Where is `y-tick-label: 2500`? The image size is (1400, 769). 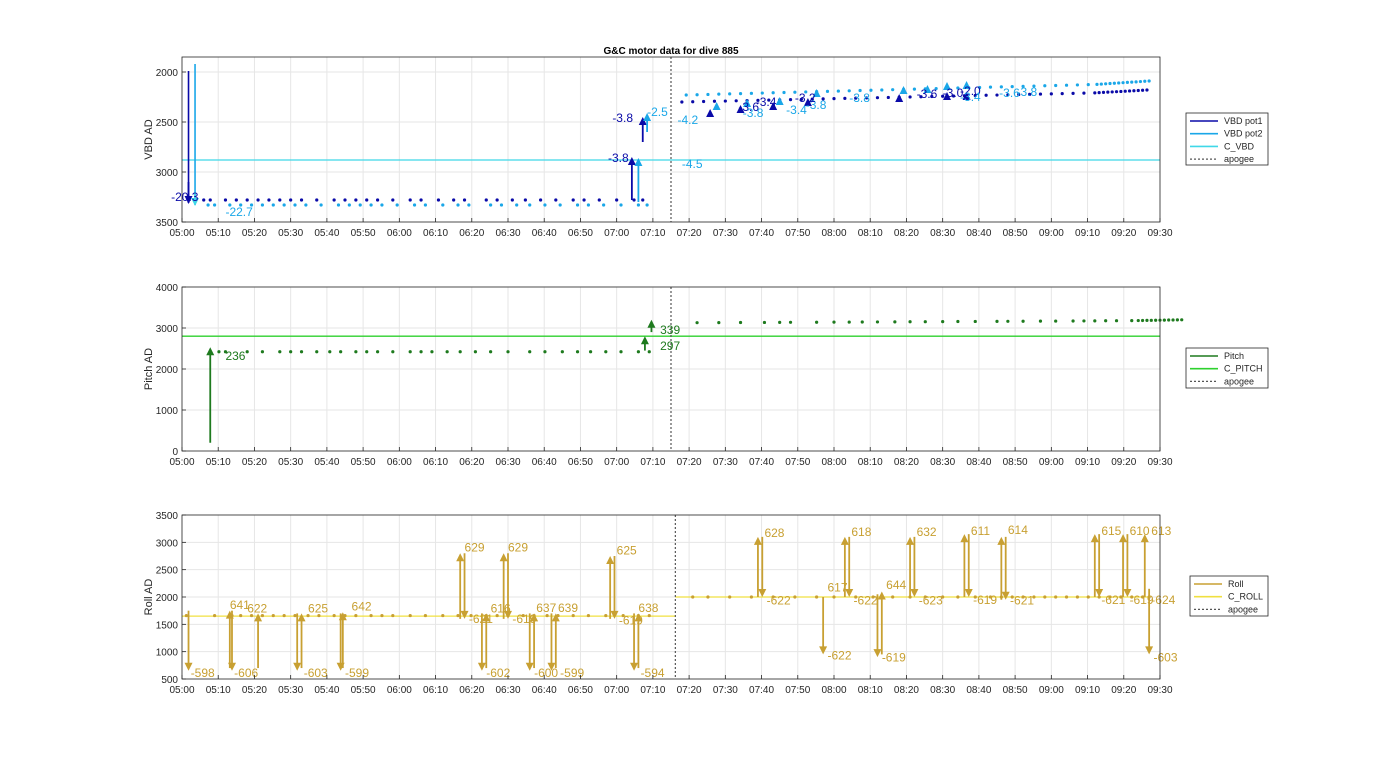
y-tick-label: 2500 is located at coordinates (167, 571).